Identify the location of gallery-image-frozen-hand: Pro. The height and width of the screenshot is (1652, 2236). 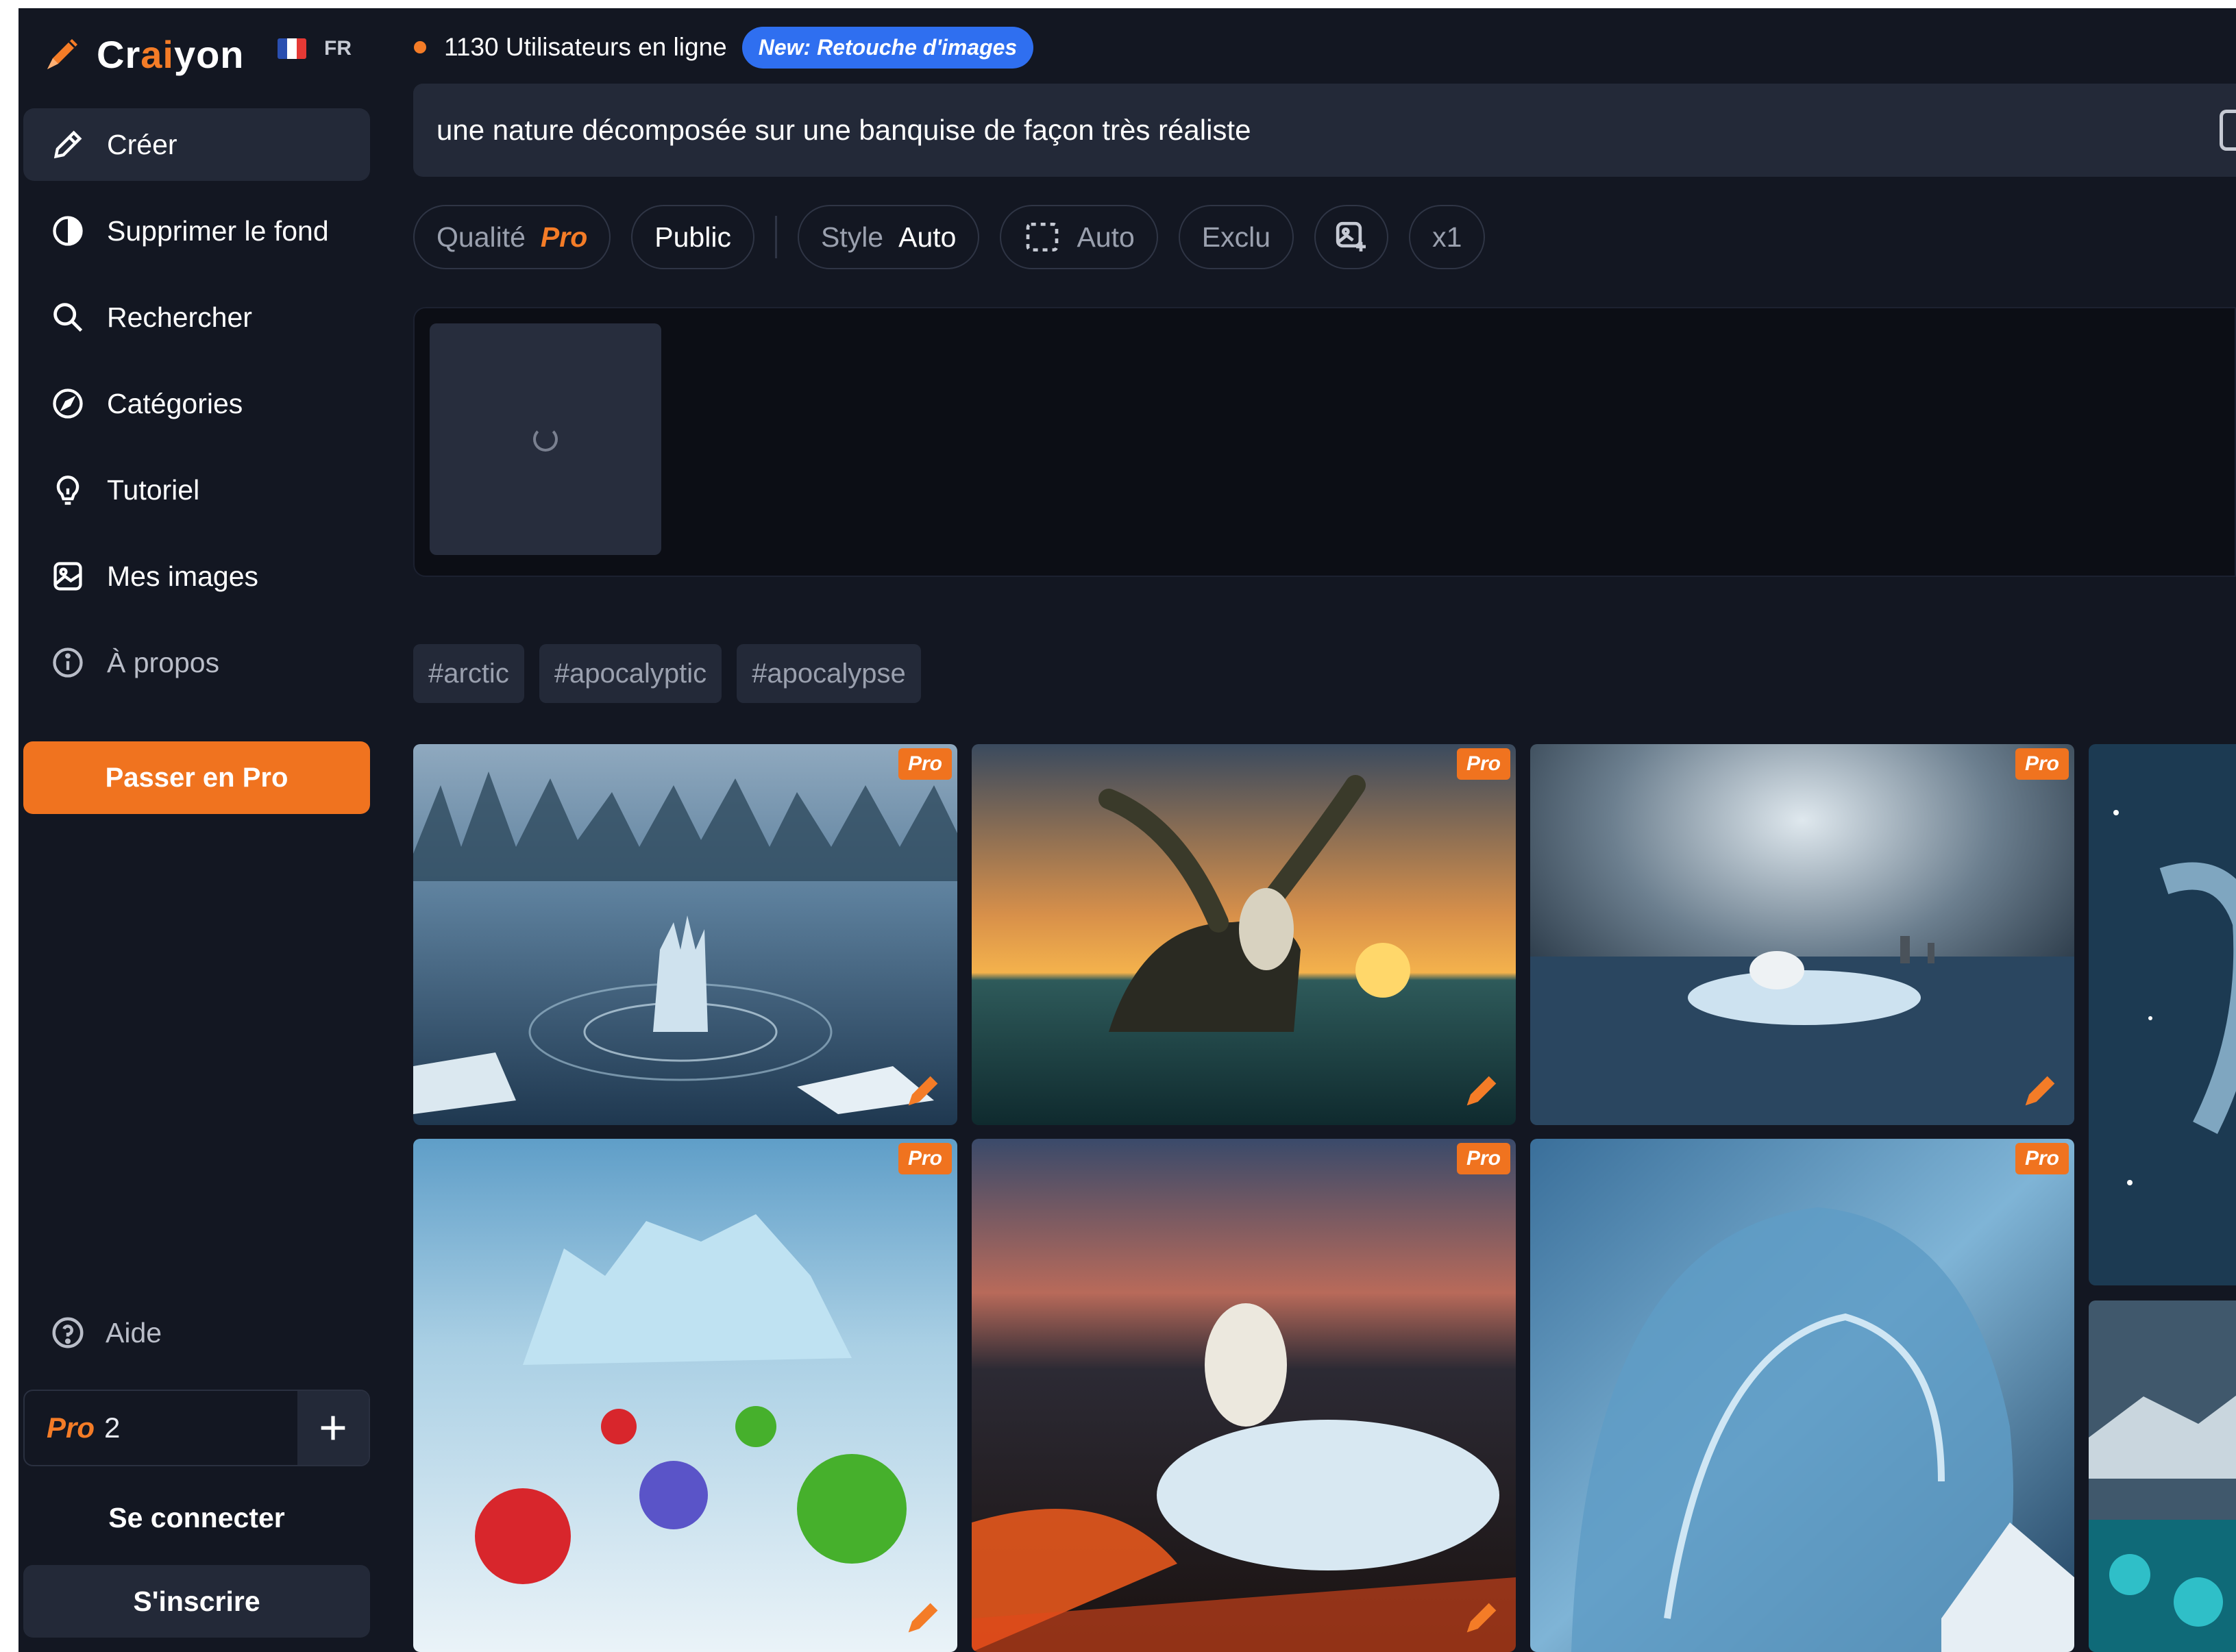
(685, 935).